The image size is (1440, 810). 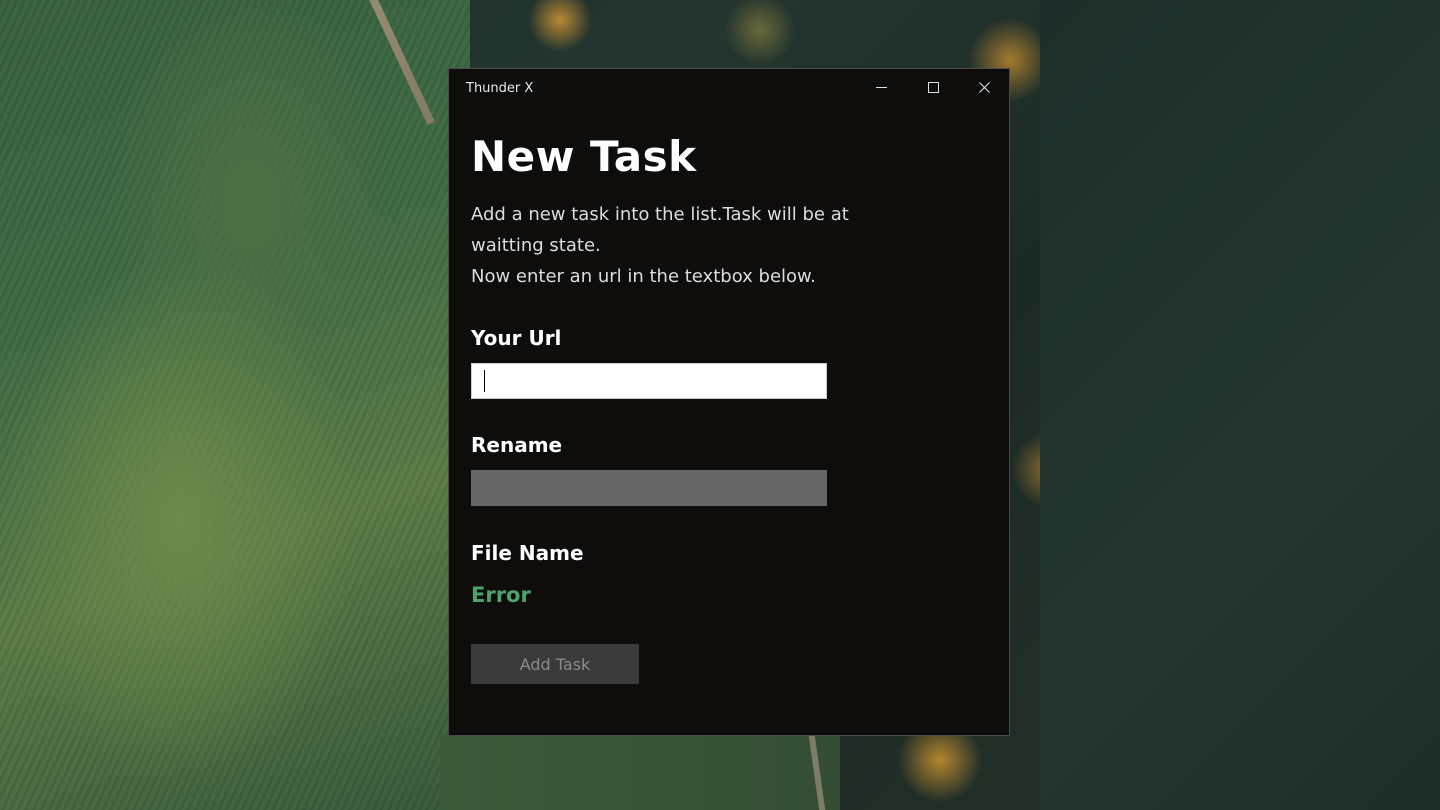 I want to click on file-name-value: Error, so click(x=501, y=595).